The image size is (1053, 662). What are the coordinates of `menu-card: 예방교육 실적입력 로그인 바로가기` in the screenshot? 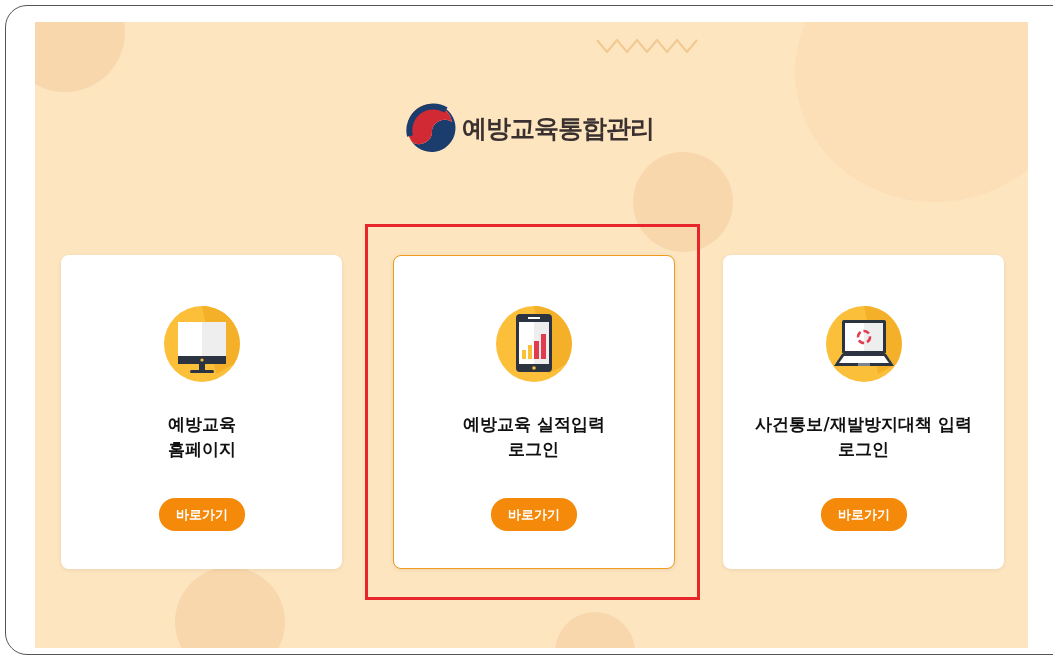 It's located at (534, 412).